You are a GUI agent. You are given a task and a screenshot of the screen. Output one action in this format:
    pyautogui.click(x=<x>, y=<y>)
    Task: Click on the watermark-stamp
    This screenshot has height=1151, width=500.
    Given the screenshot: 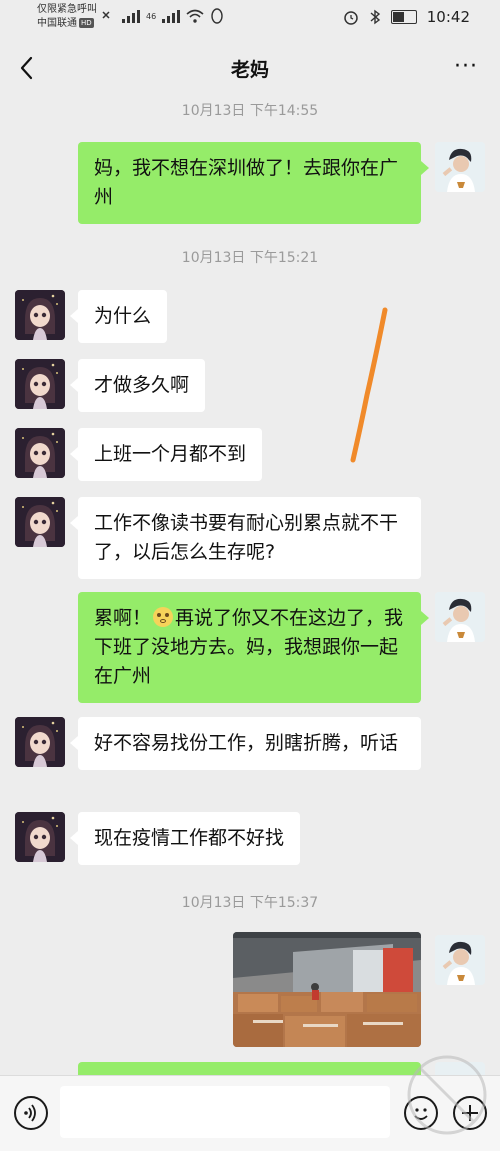 What is the action you would take?
    pyautogui.click(x=447, y=1095)
    